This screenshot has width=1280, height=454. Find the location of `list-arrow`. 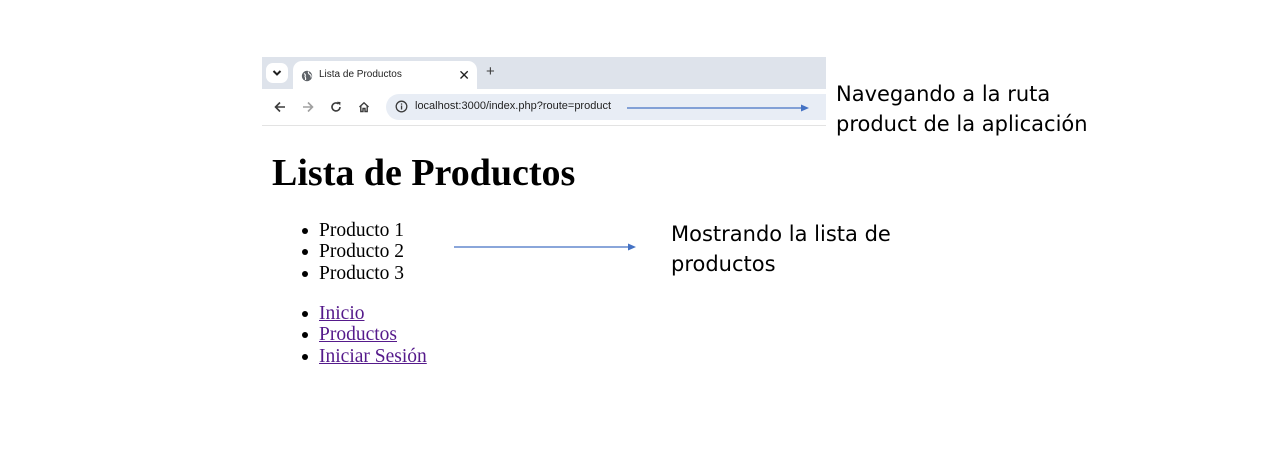

list-arrow is located at coordinates (545, 247).